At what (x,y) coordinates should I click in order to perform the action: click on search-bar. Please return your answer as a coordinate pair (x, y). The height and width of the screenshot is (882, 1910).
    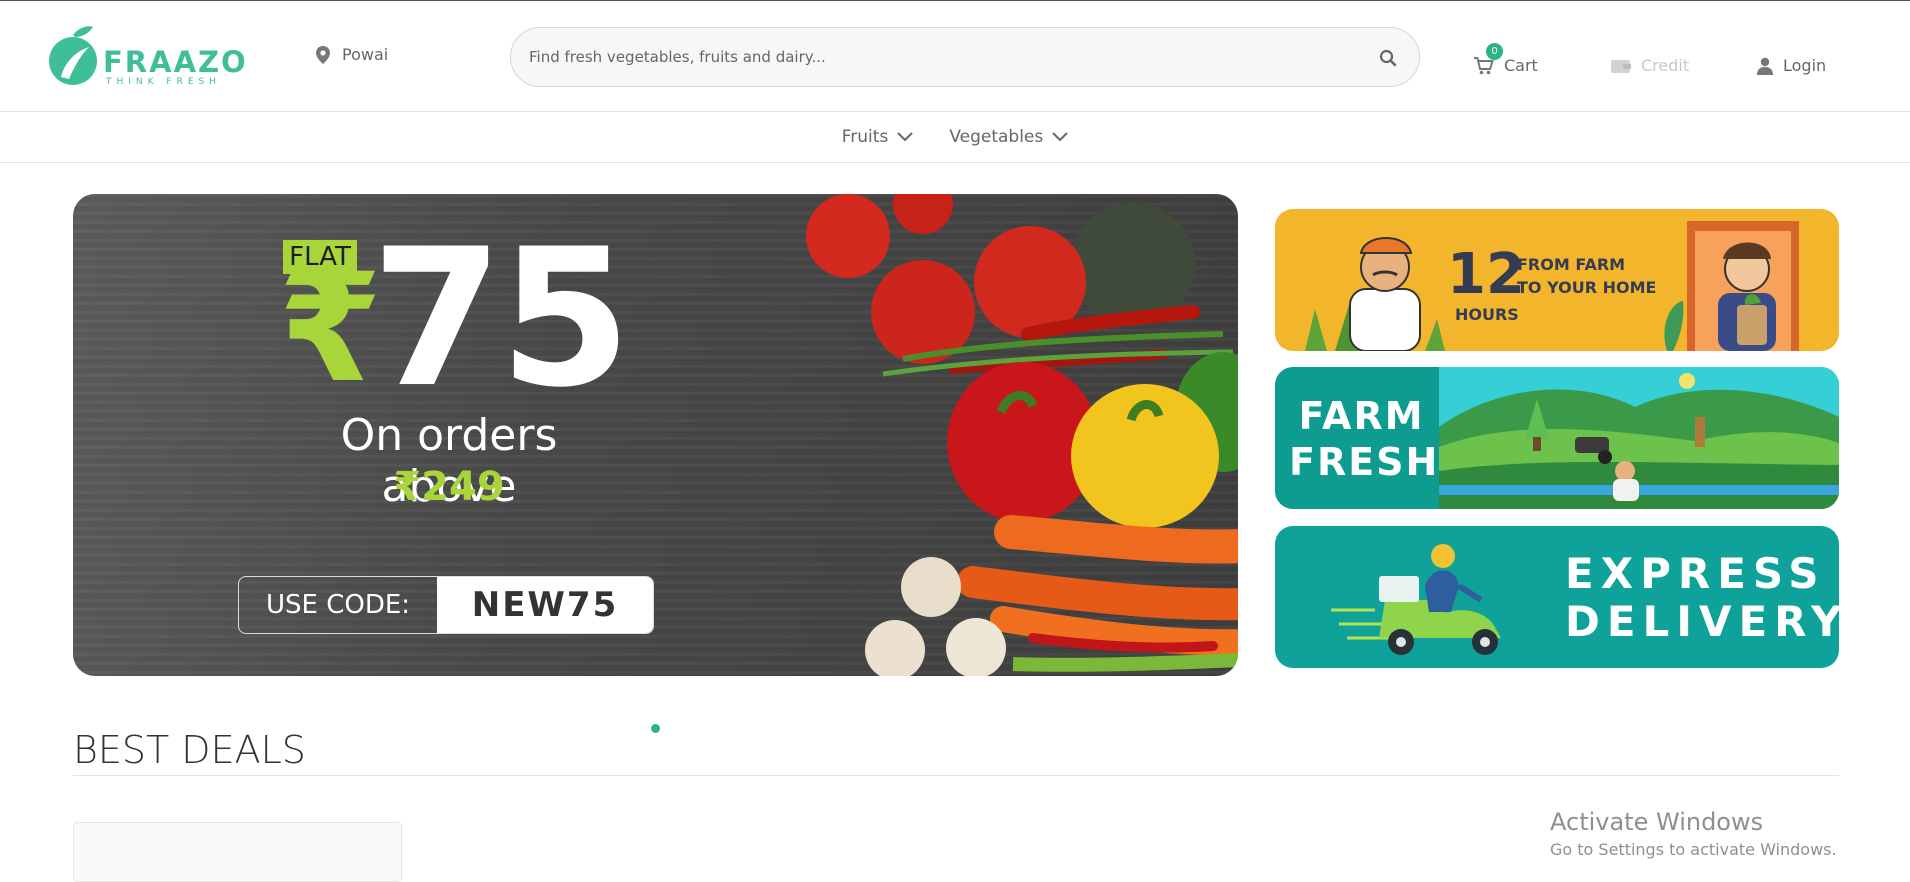
    Looking at the image, I should click on (965, 57).